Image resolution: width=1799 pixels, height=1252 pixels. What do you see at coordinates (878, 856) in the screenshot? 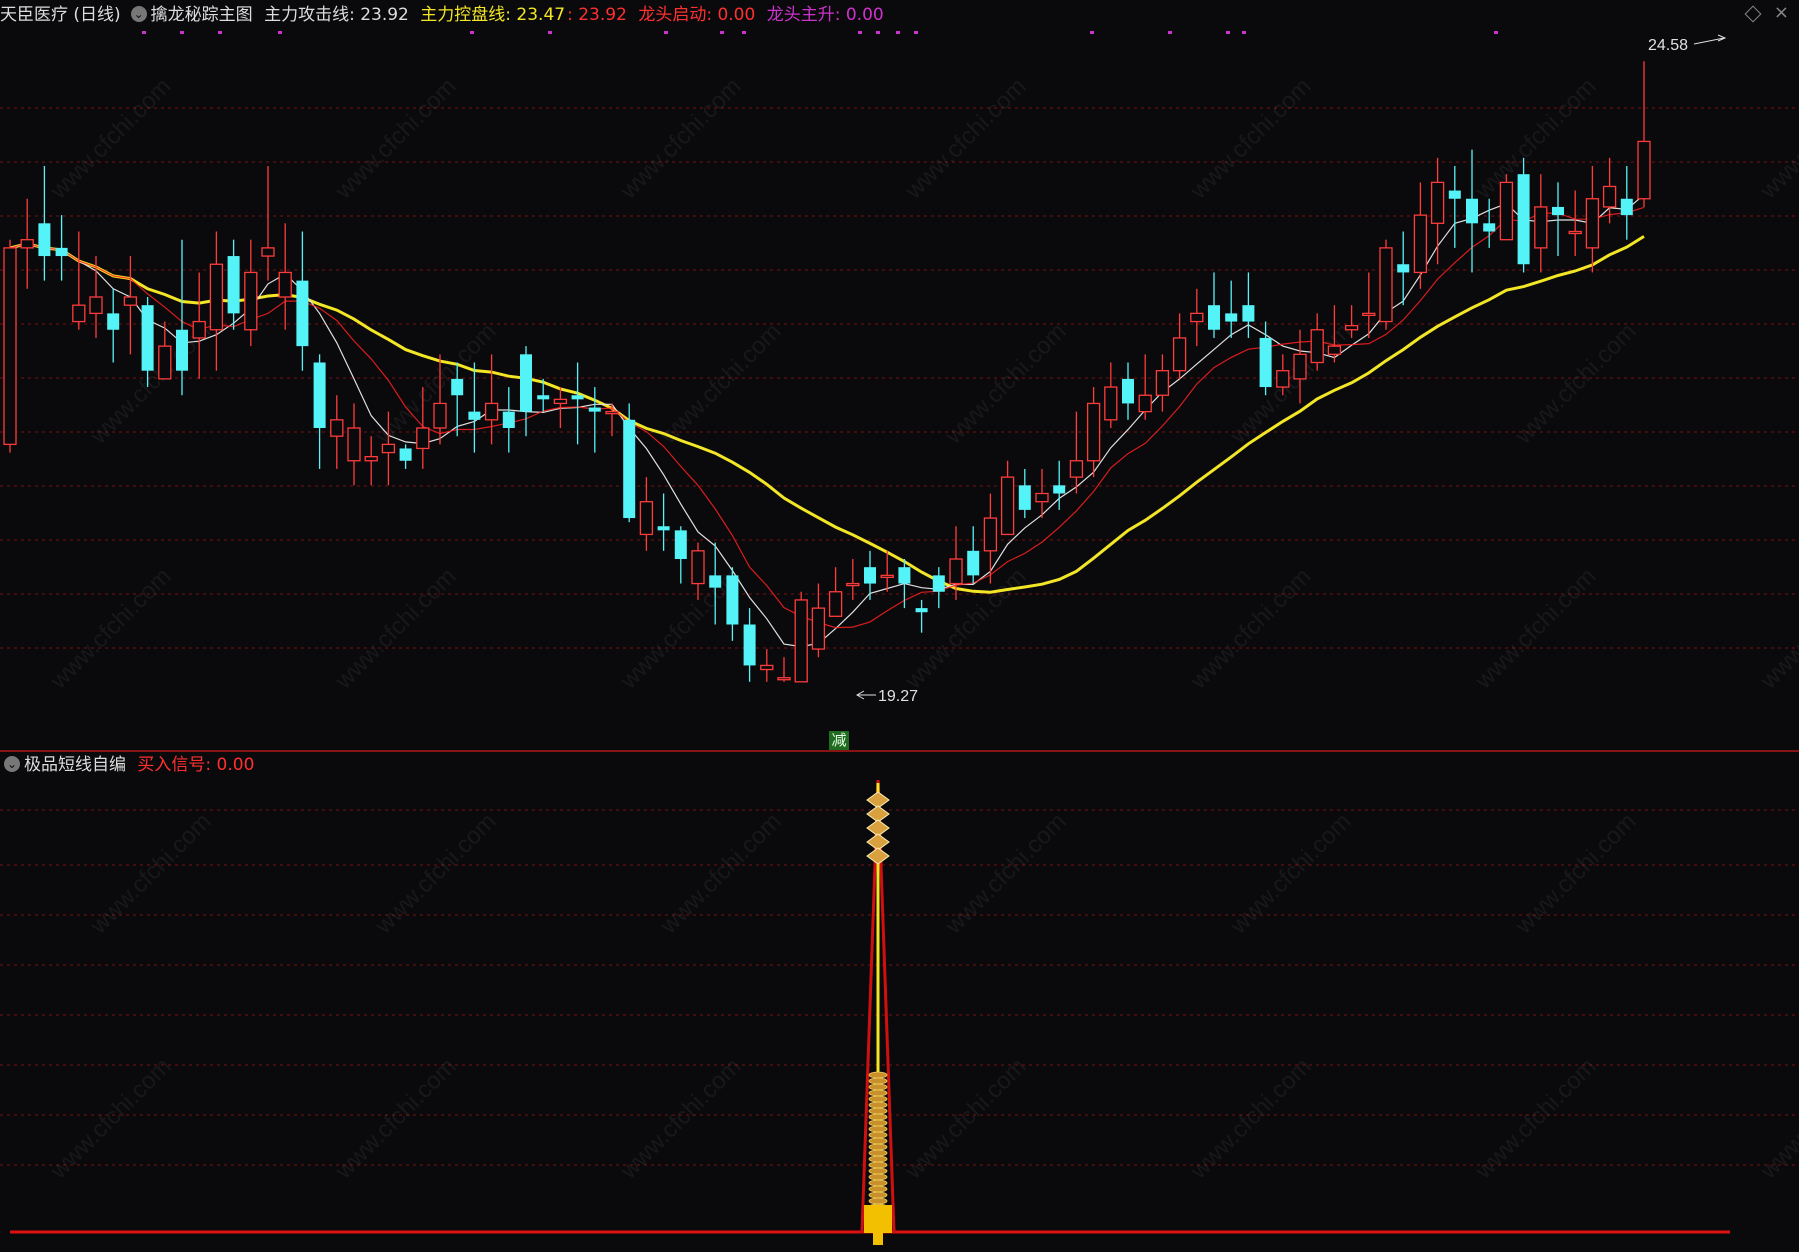
I see `spike-ornament-icon` at bounding box center [878, 856].